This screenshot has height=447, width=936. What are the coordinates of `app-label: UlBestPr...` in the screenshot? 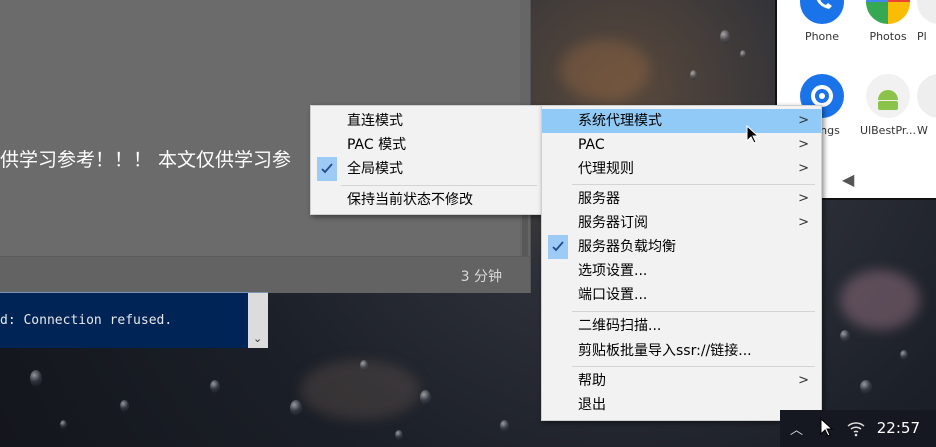 It's located at (888, 130).